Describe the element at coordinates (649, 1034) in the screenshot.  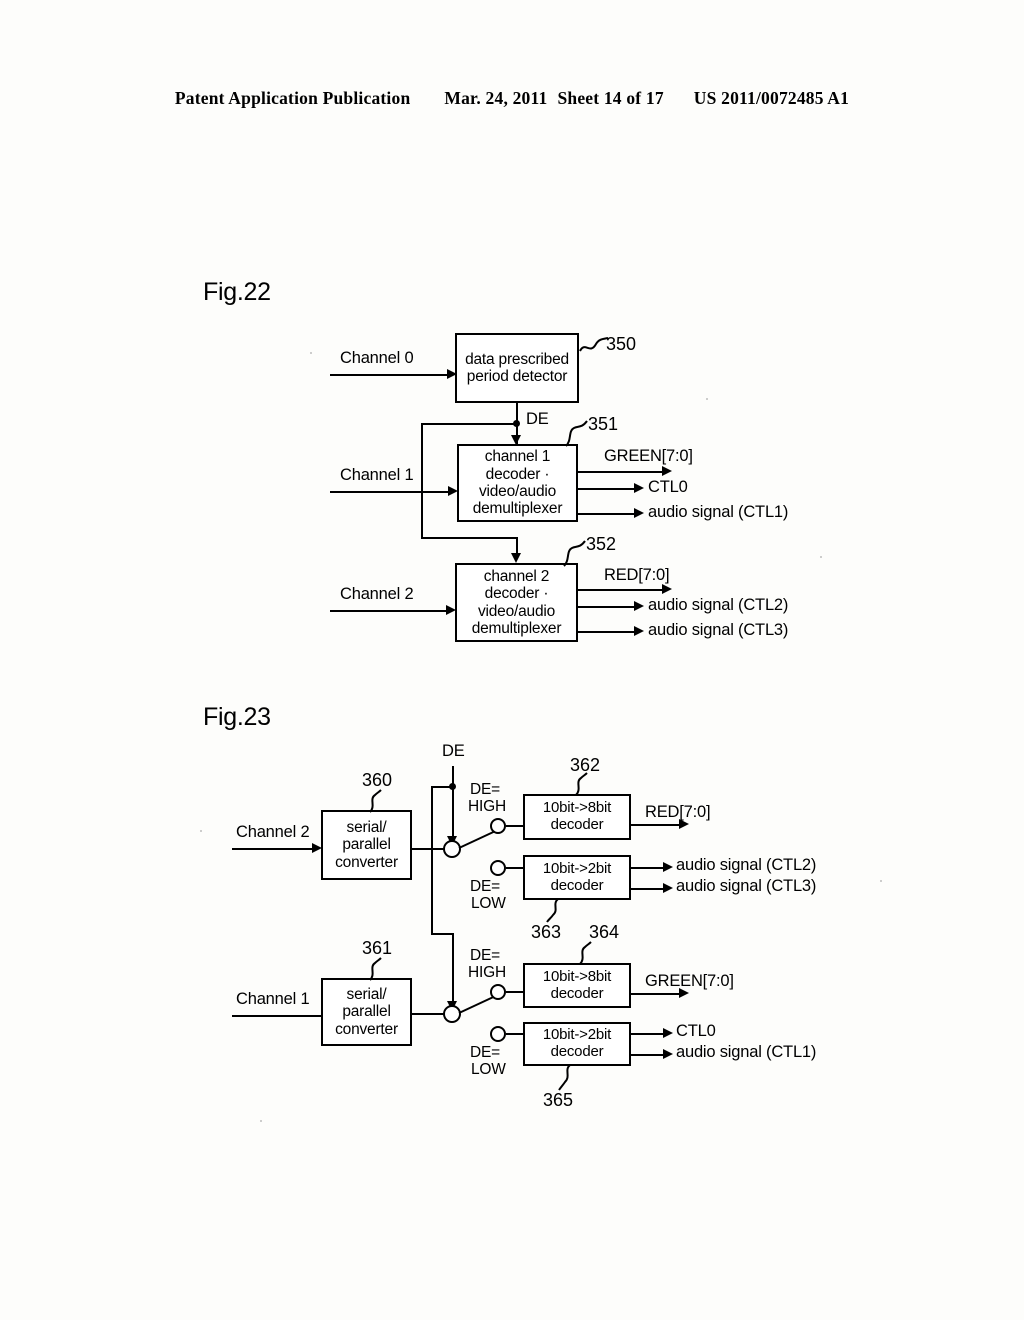
I see `fig23-ctl0-line` at that location.